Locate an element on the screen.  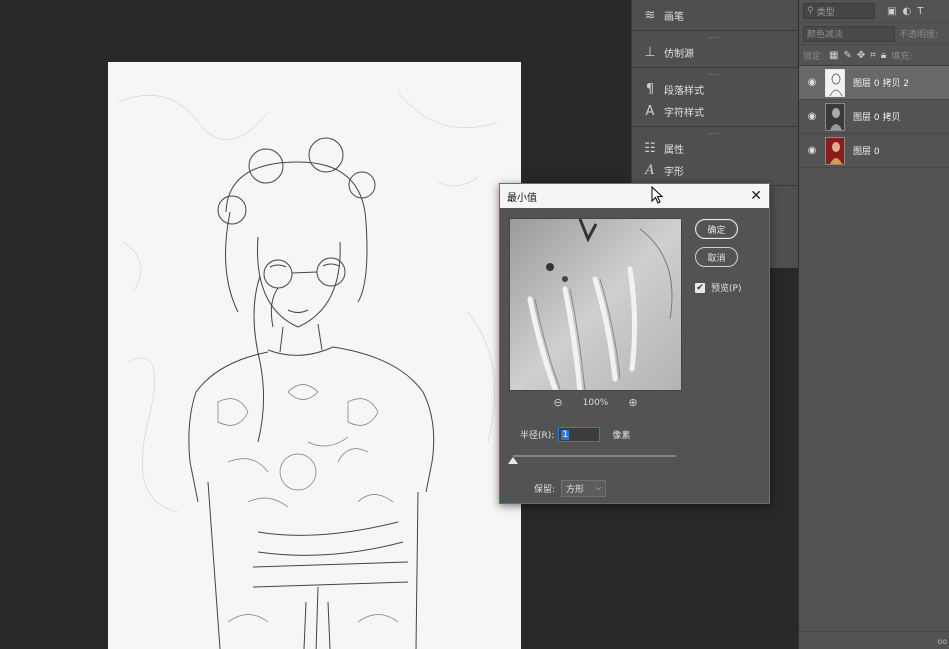
panel-item-clone-source: ⊥ 仿制源 is located at coordinates (715, 52).